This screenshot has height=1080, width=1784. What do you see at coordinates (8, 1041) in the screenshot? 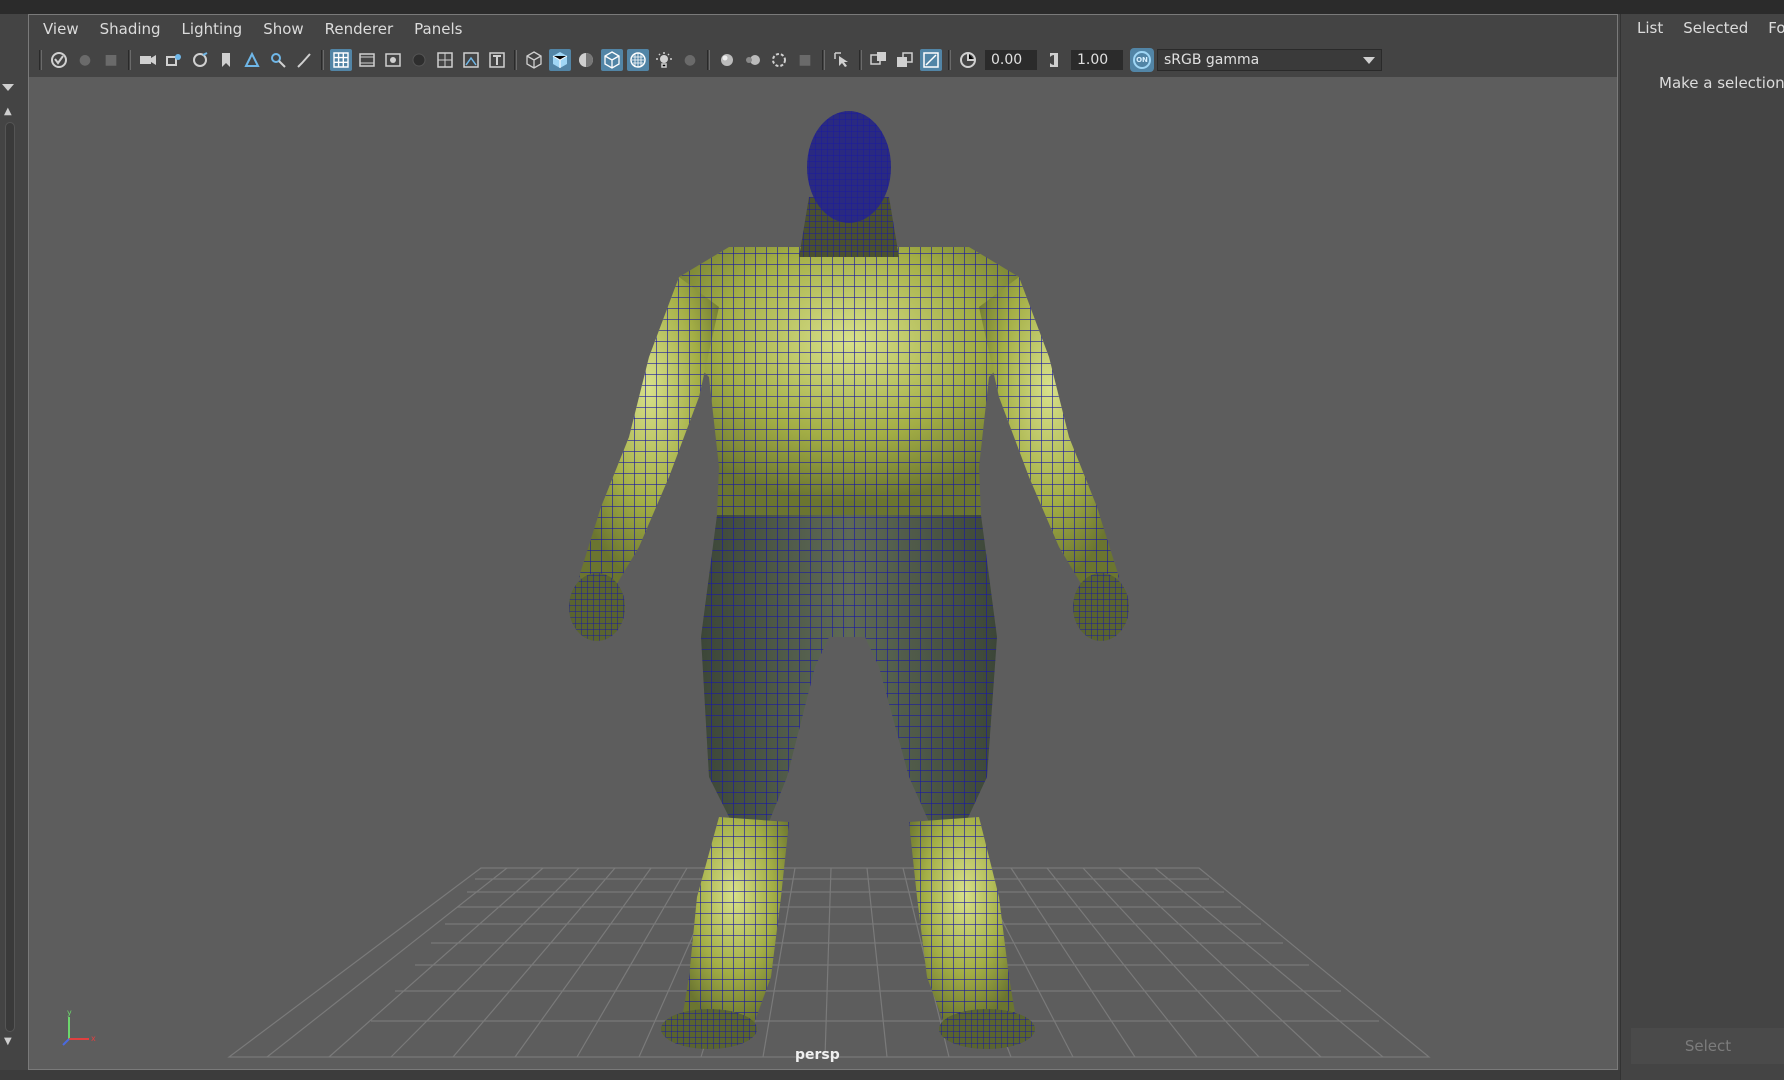
I see `scroll-down-icon: ▼` at bounding box center [8, 1041].